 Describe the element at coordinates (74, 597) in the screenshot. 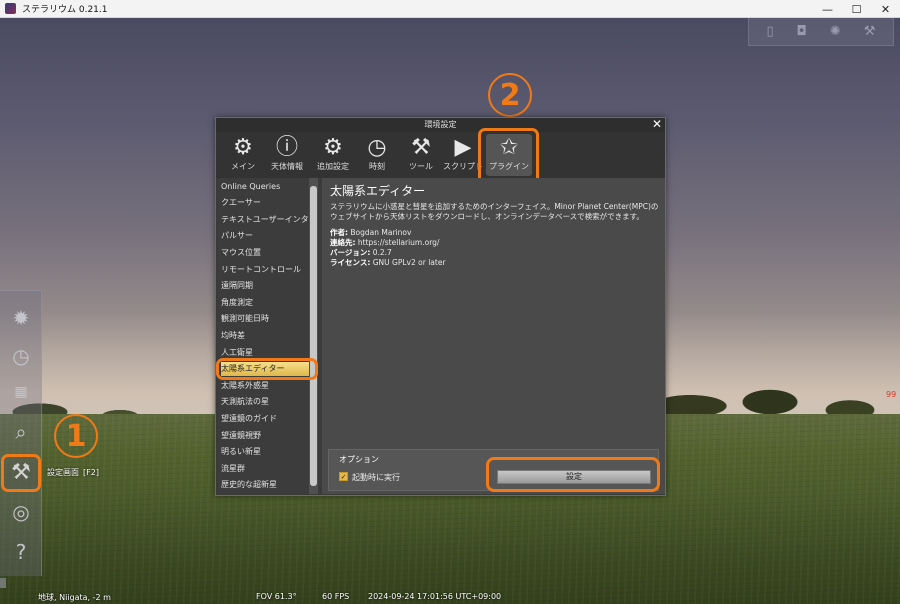

I see `status-location: 地球, Niigata, -2 m` at that location.